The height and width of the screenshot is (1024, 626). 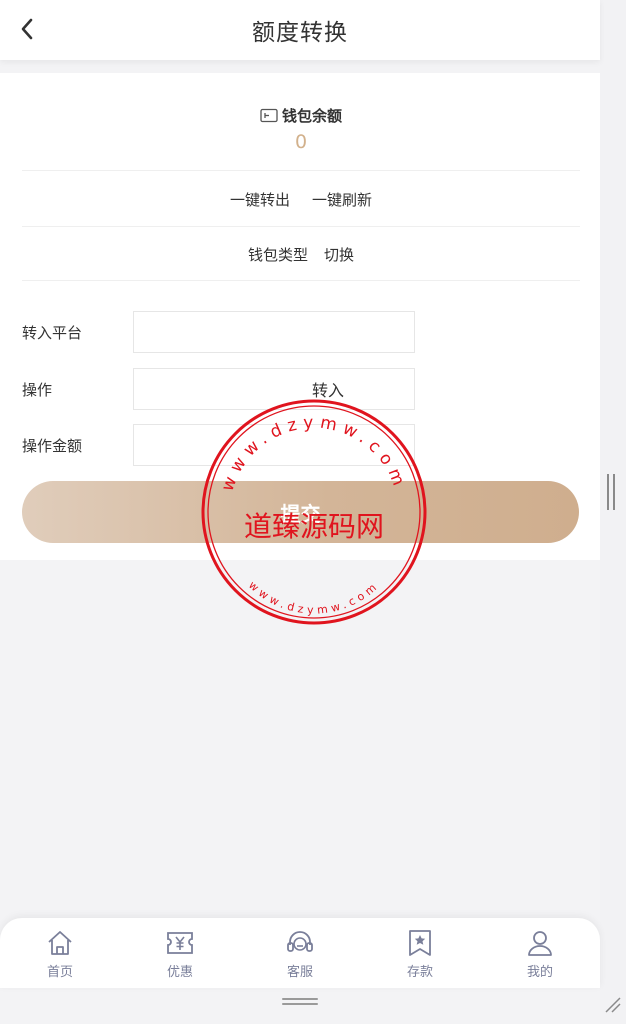 I want to click on bottom-nav: 首页 优惠 客服 存款 我的, so click(x=300, y=953).